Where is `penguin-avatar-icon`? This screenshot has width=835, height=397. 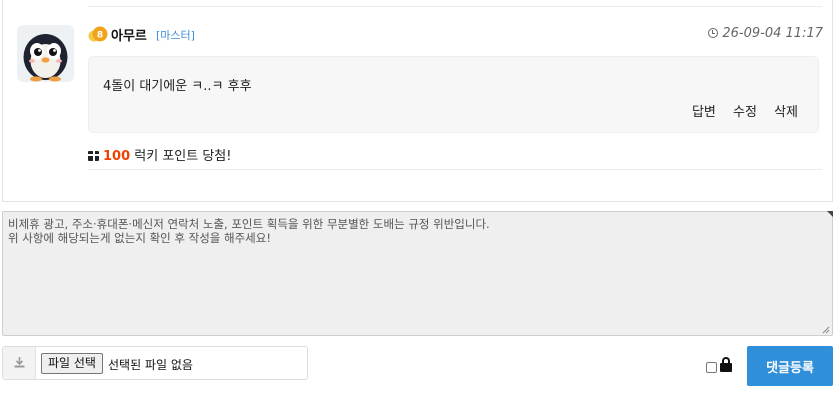 penguin-avatar-icon is located at coordinates (45, 58).